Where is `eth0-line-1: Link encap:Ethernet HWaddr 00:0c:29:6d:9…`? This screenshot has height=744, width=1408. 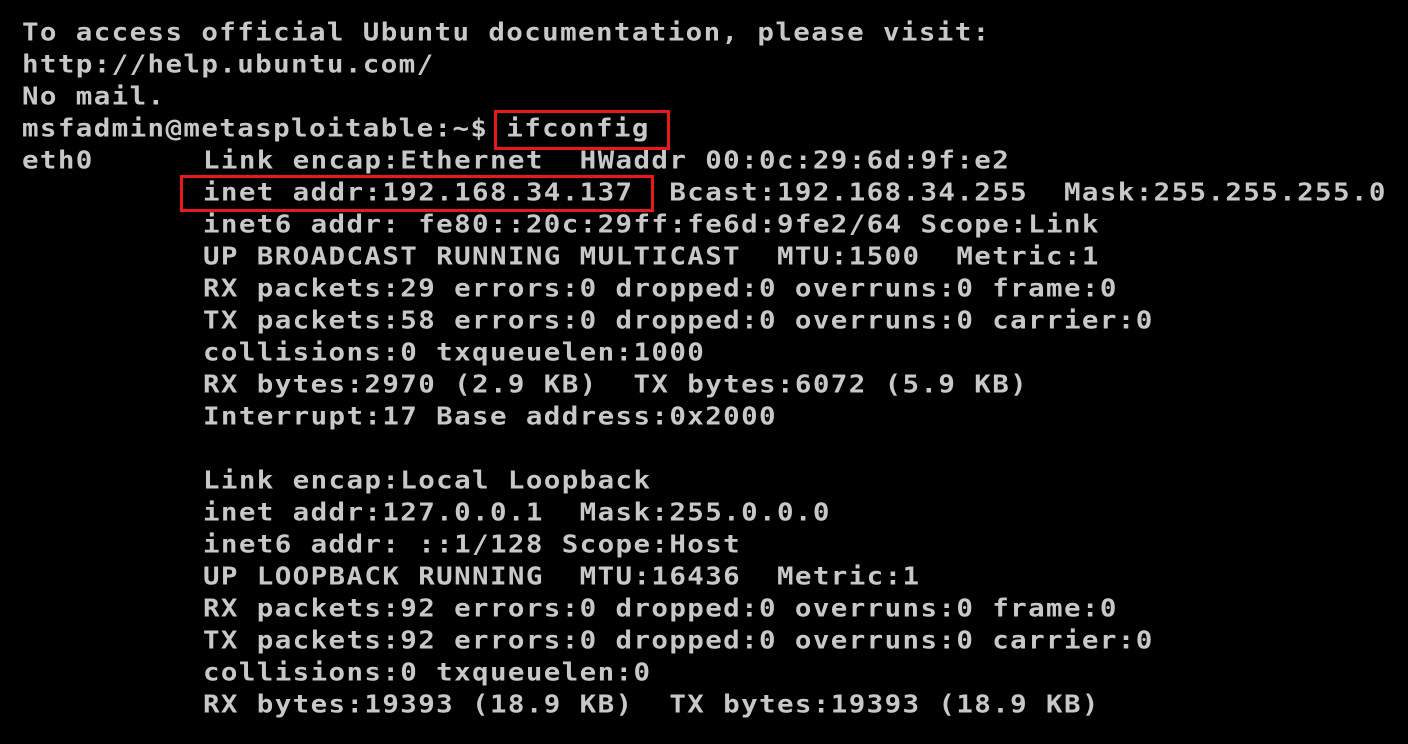 eth0-line-1: Link encap:Ethernet HWaddr 00:0c:29:6d:9… is located at coordinates (607, 160).